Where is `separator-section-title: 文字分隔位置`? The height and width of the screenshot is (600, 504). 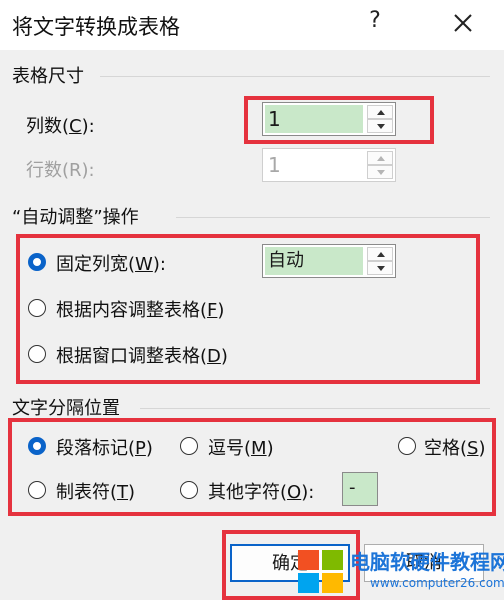
separator-section-title: 文字分隔位置 is located at coordinates (66, 408).